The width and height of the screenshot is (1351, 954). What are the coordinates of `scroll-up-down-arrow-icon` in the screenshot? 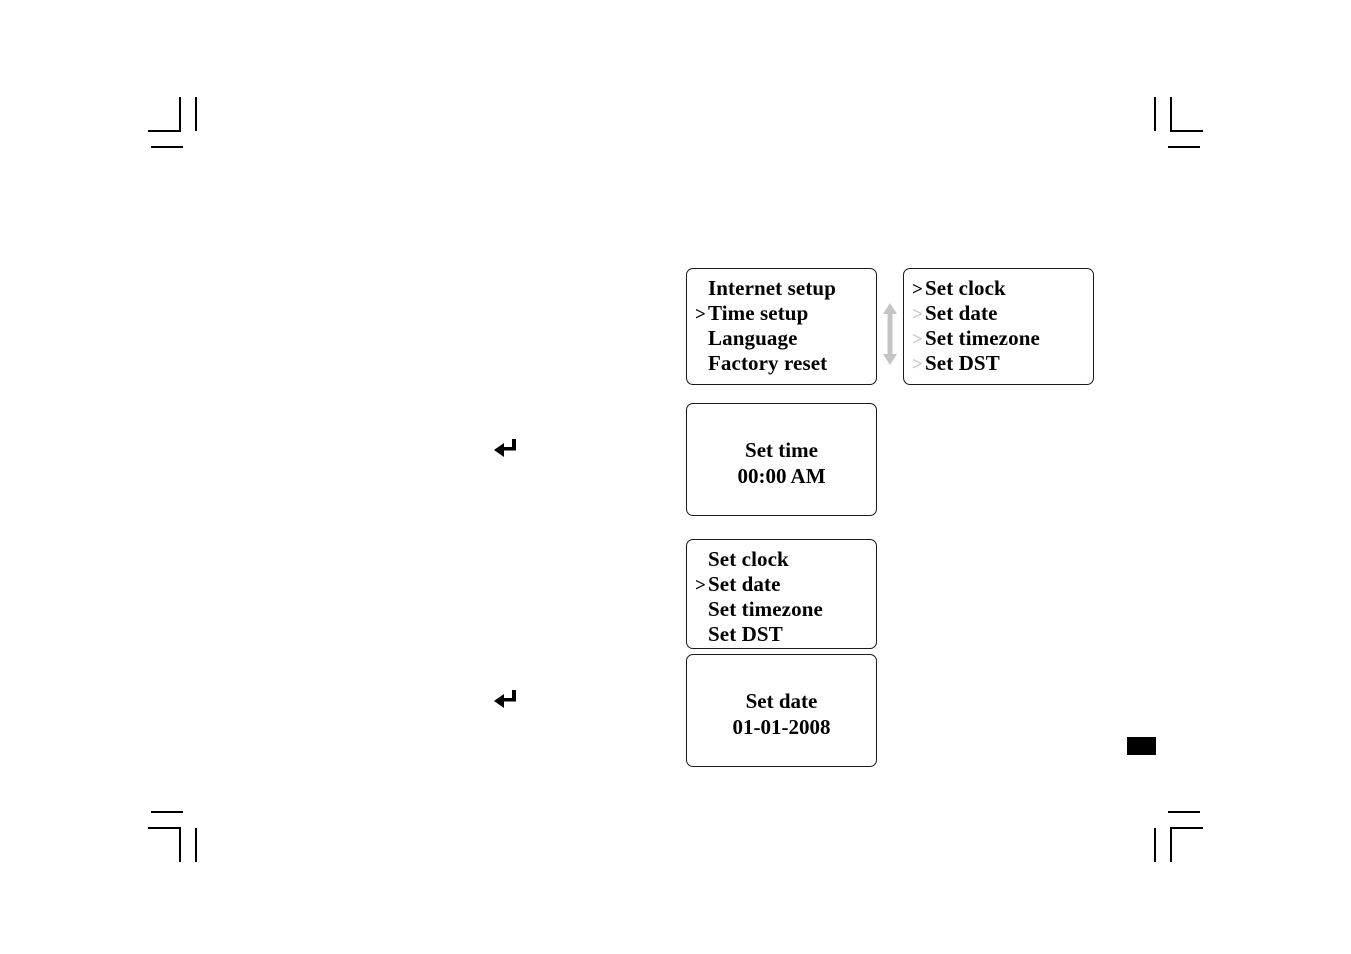 It's located at (890, 334).